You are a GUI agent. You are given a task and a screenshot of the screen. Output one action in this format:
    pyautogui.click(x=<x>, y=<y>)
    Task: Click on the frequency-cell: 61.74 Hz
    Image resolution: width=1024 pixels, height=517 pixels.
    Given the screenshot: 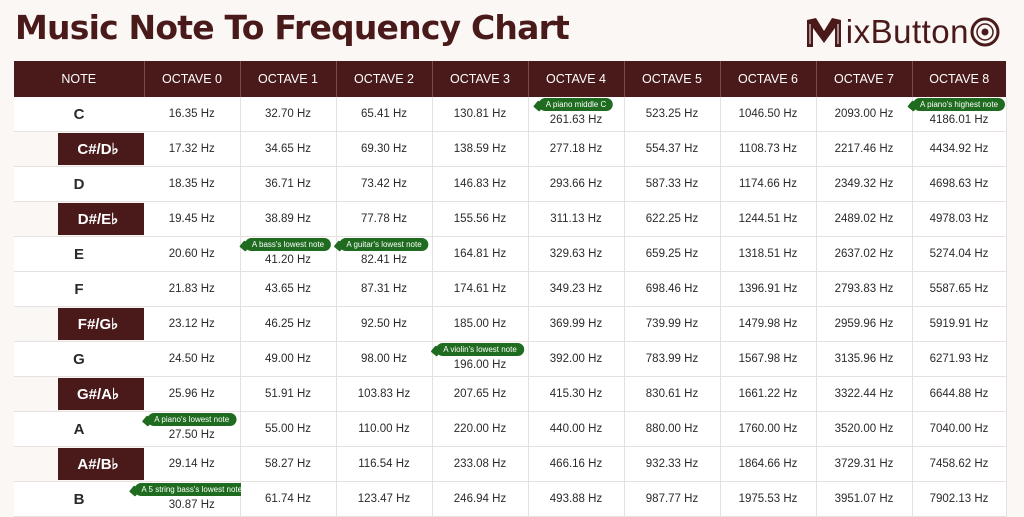 What is the action you would take?
    pyautogui.click(x=288, y=499)
    